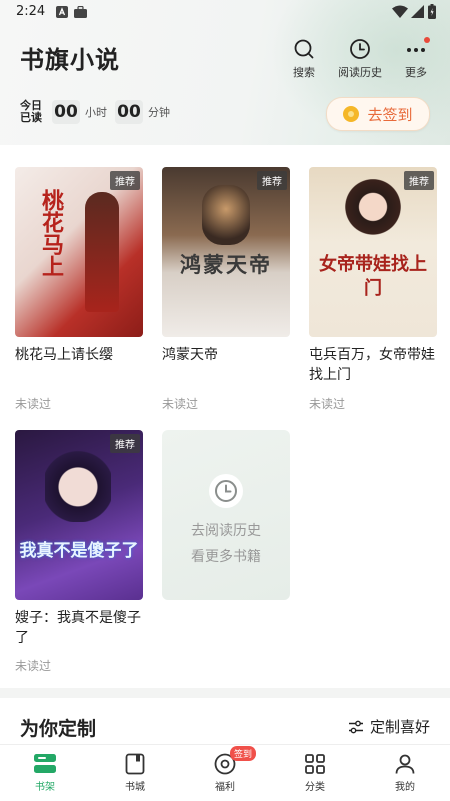 This screenshot has height=801, width=450. I want to click on reading-time-label-line2: 已读, so click(31, 117).